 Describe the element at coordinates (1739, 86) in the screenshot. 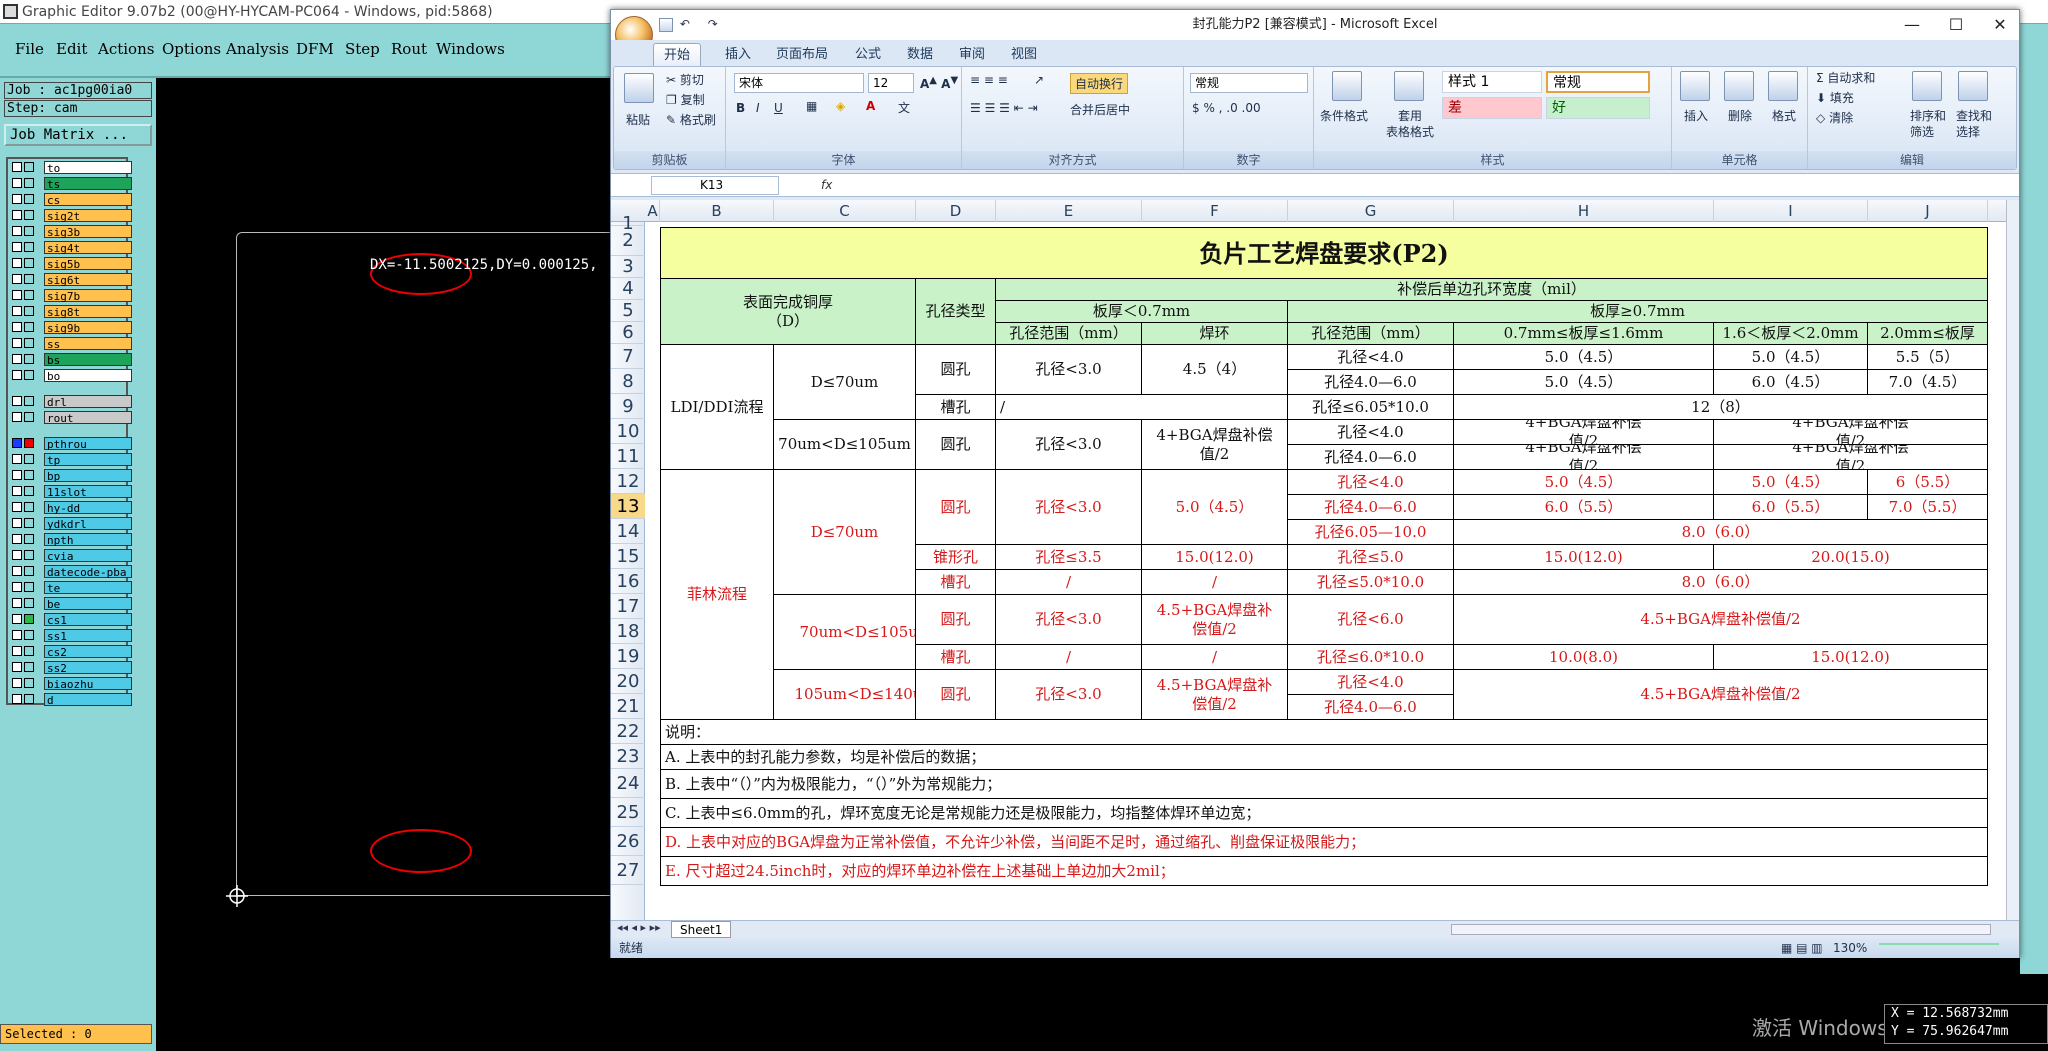

I see `delete-cells-icon` at that location.